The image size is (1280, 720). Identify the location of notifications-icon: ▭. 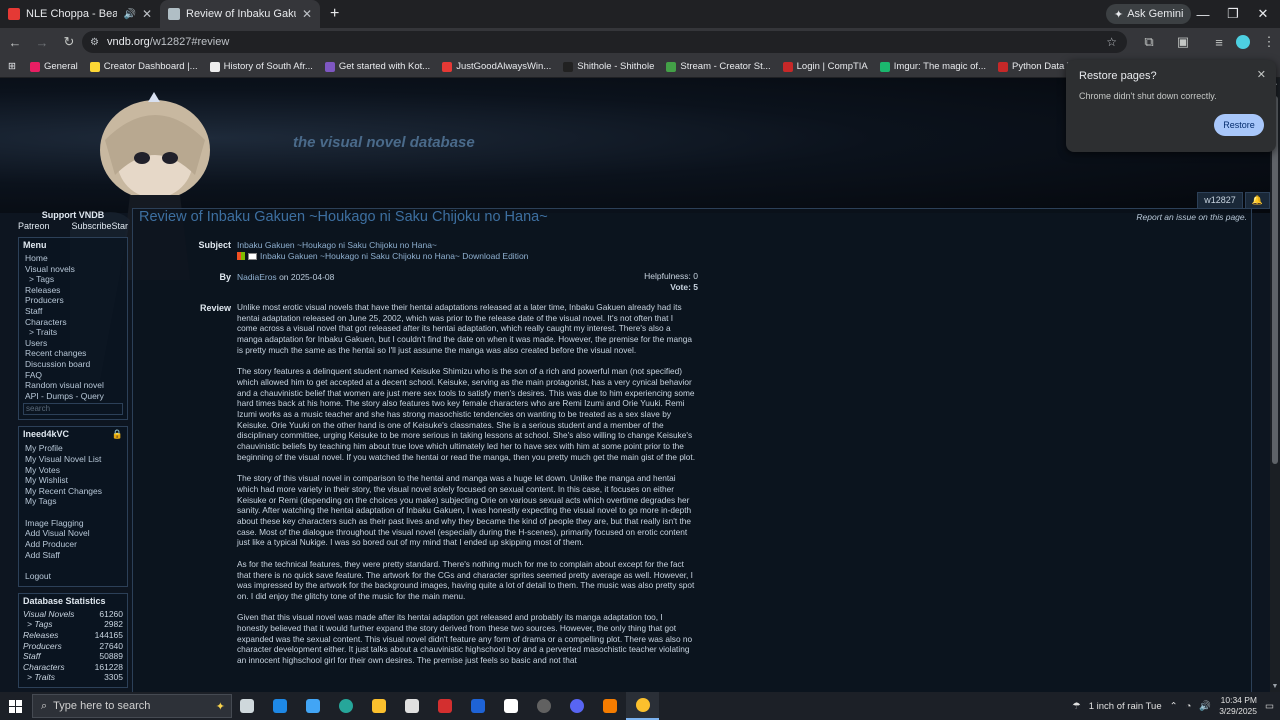
(1269, 706).